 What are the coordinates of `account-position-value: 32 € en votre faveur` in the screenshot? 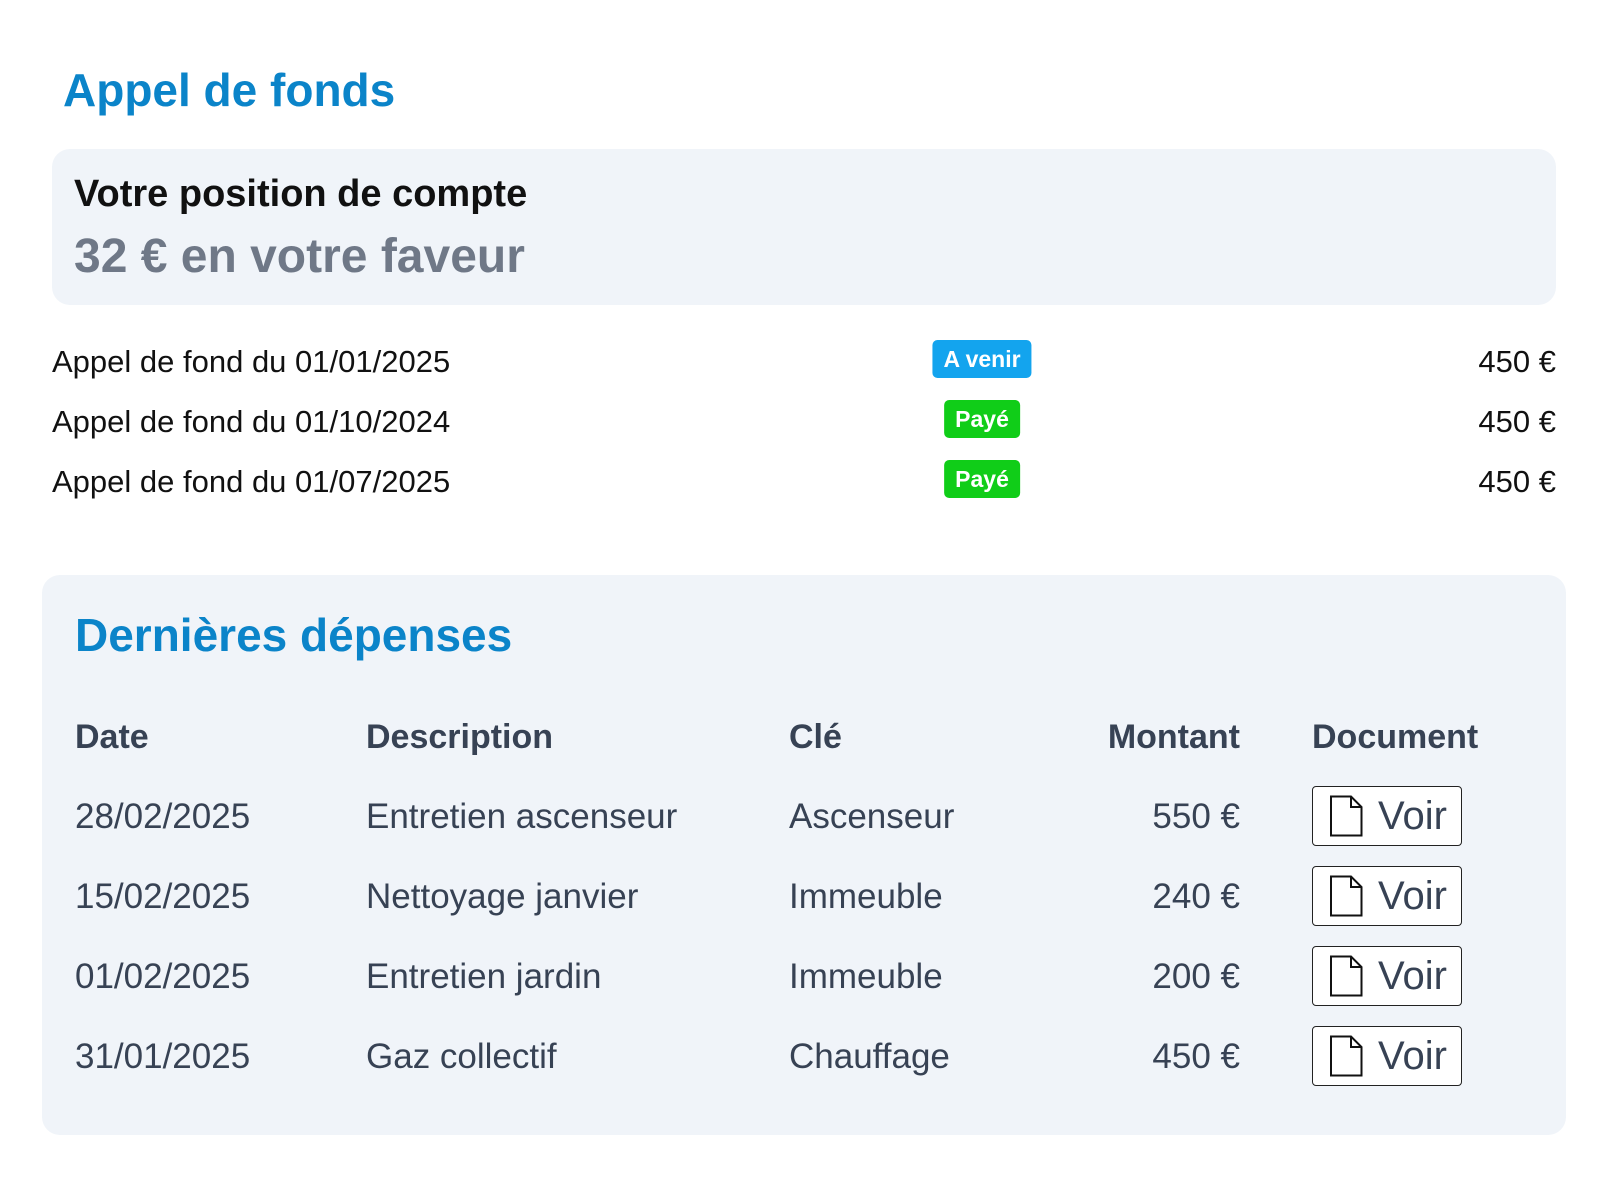 It's located at (299, 256).